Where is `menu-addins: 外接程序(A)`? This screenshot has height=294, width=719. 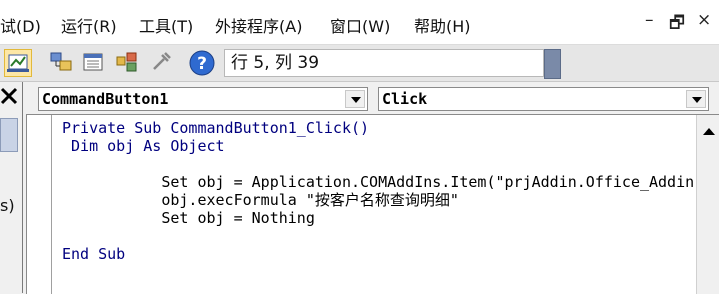 menu-addins: 外接程序(A) is located at coordinates (258, 25).